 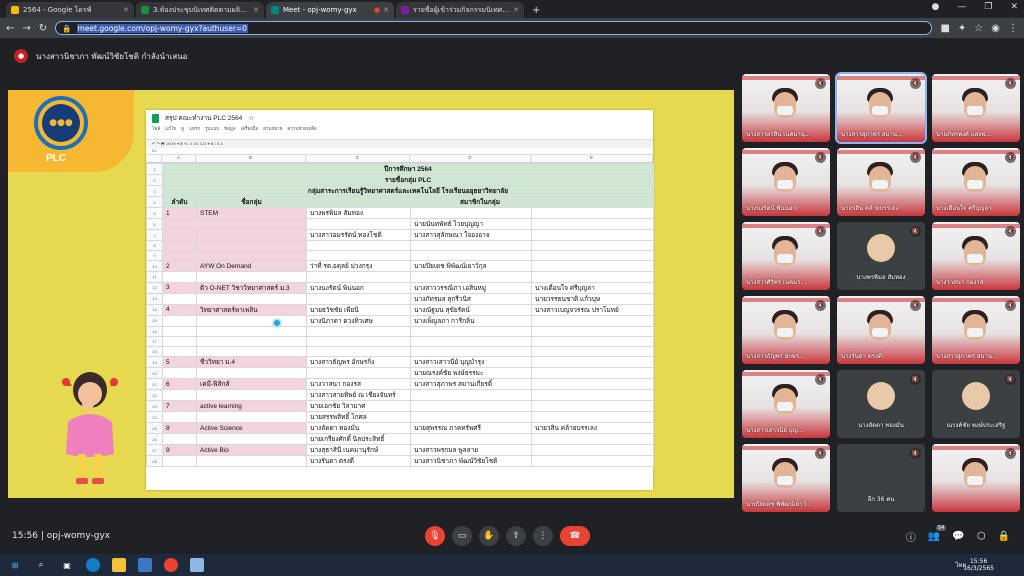 I want to click on paint-icon, so click(x=197, y=565).